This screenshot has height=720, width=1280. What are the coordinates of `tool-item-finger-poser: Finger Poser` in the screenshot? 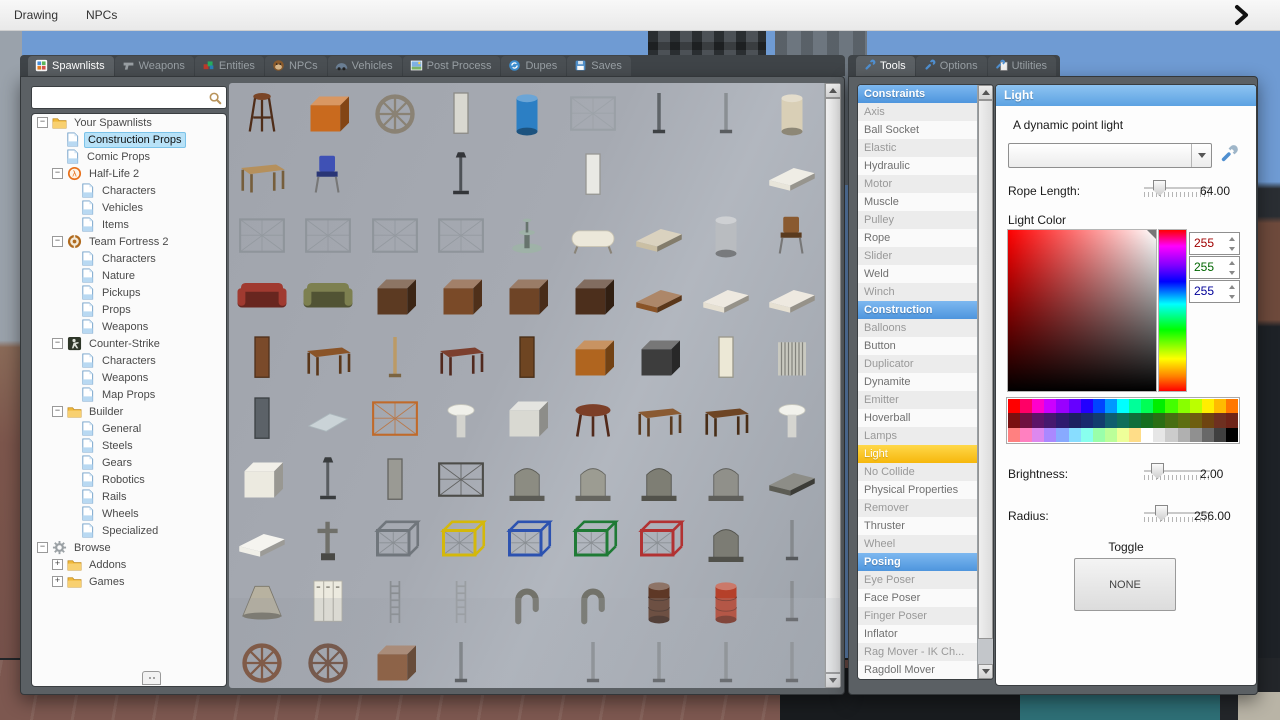 It's located at (918, 616).